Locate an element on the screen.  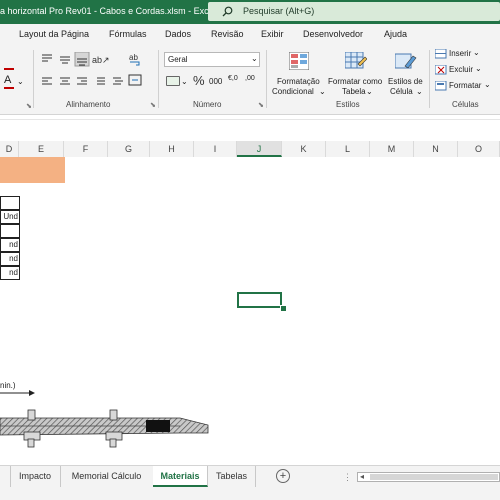
number-group-label: Número is located at coordinates (207, 104).